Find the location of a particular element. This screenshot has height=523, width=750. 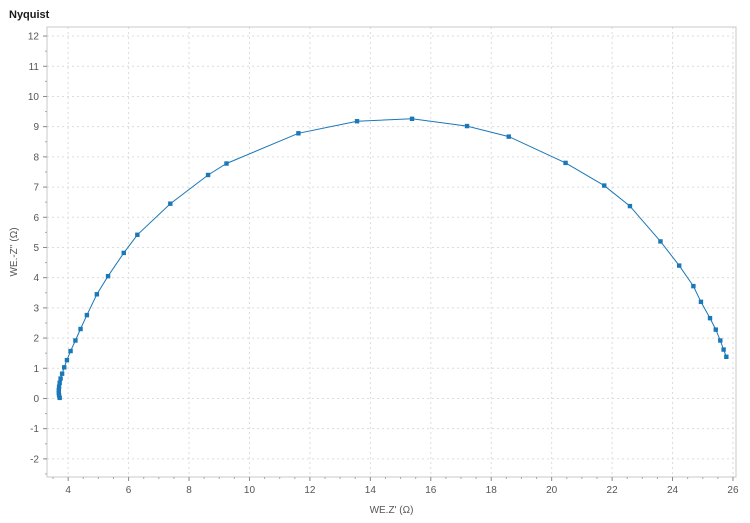

y-tick-label: 9 is located at coordinates (36, 127).